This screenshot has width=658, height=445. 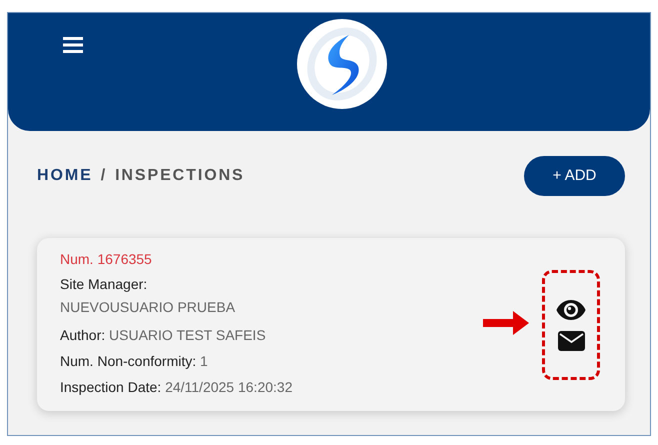 What do you see at coordinates (104, 284) in the screenshot?
I see `field-label: Site Manager:` at bounding box center [104, 284].